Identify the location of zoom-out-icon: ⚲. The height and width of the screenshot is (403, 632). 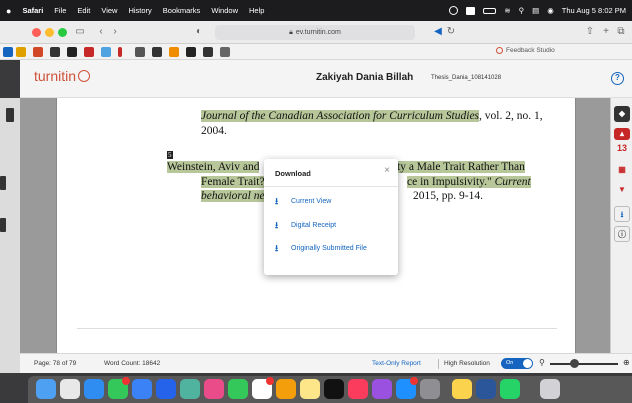
(542, 362).